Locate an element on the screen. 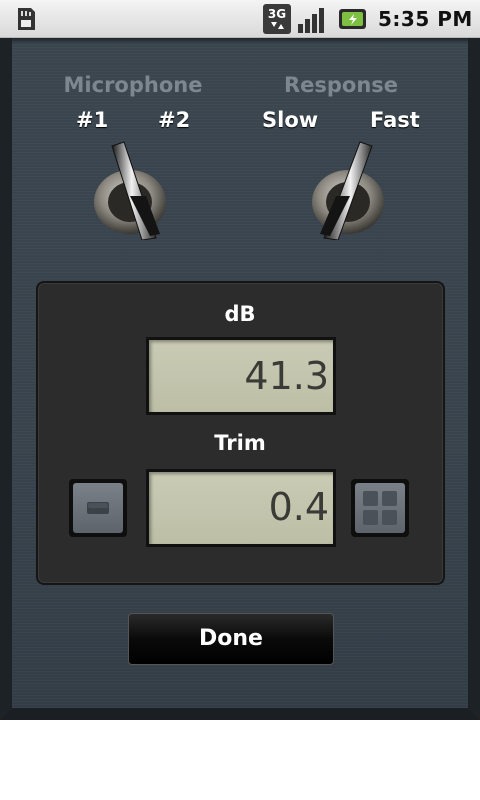 This screenshot has width=480, height=800. sd-card-icon is located at coordinates (26, 19).